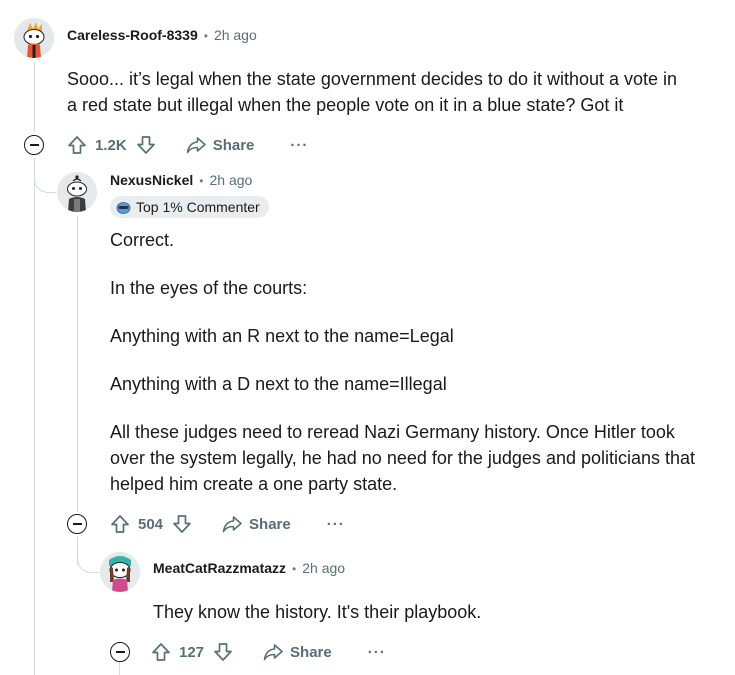  I want to click on comment-line: helped him create a one party state., so click(254, 484).